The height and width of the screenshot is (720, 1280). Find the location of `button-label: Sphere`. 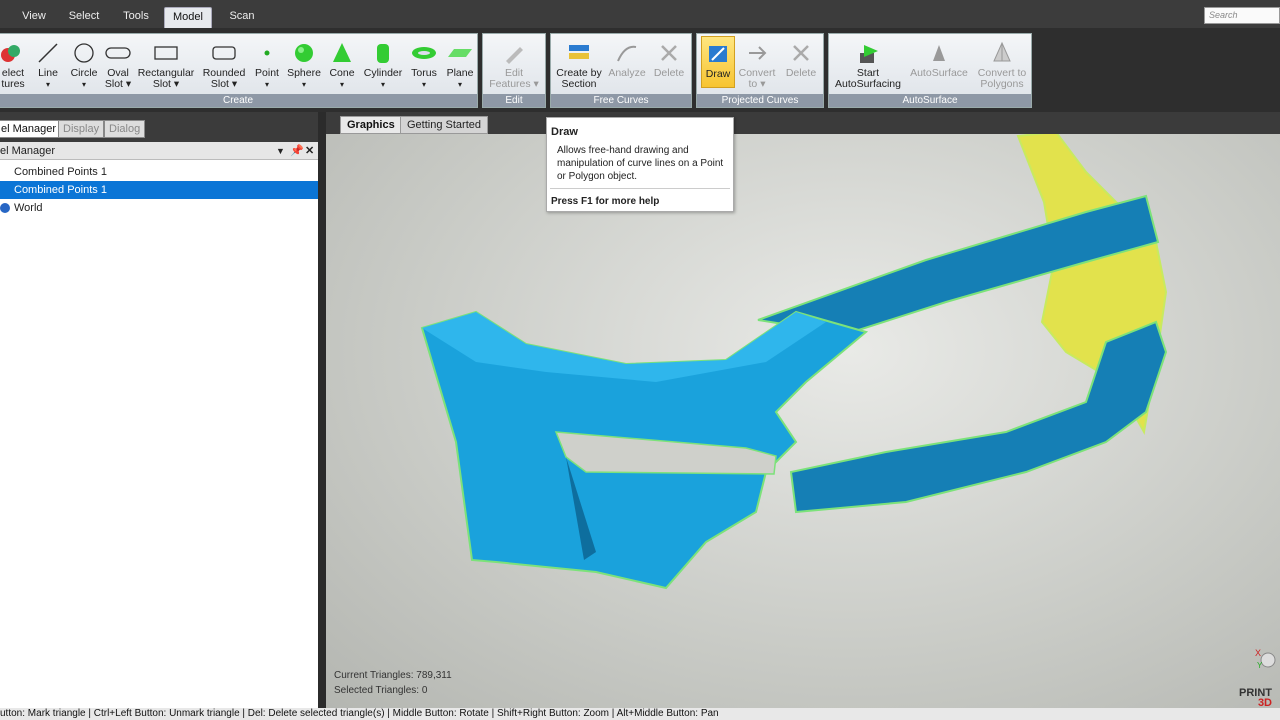

button-label: Sphere is located at coordinates (304, 73).